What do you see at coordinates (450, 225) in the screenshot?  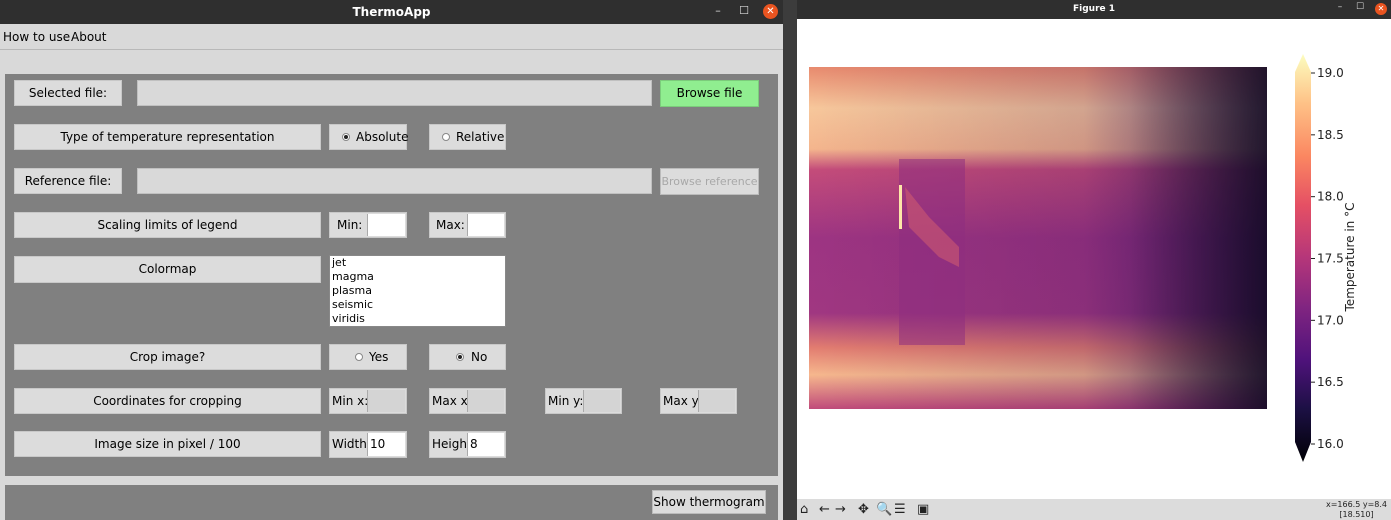 I see `scaling-max-label: Max:` at bounding box center [450, 225].